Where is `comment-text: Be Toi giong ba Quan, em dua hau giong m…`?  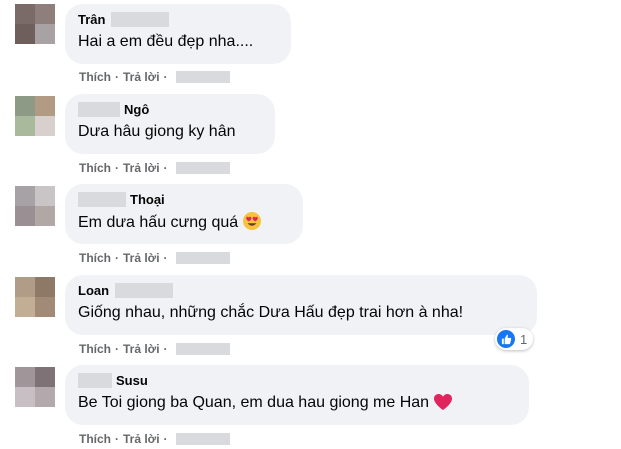
comment-text: Be Toi giong ba Quan, em dua hau giong m… is located at coordinates (297, 403).